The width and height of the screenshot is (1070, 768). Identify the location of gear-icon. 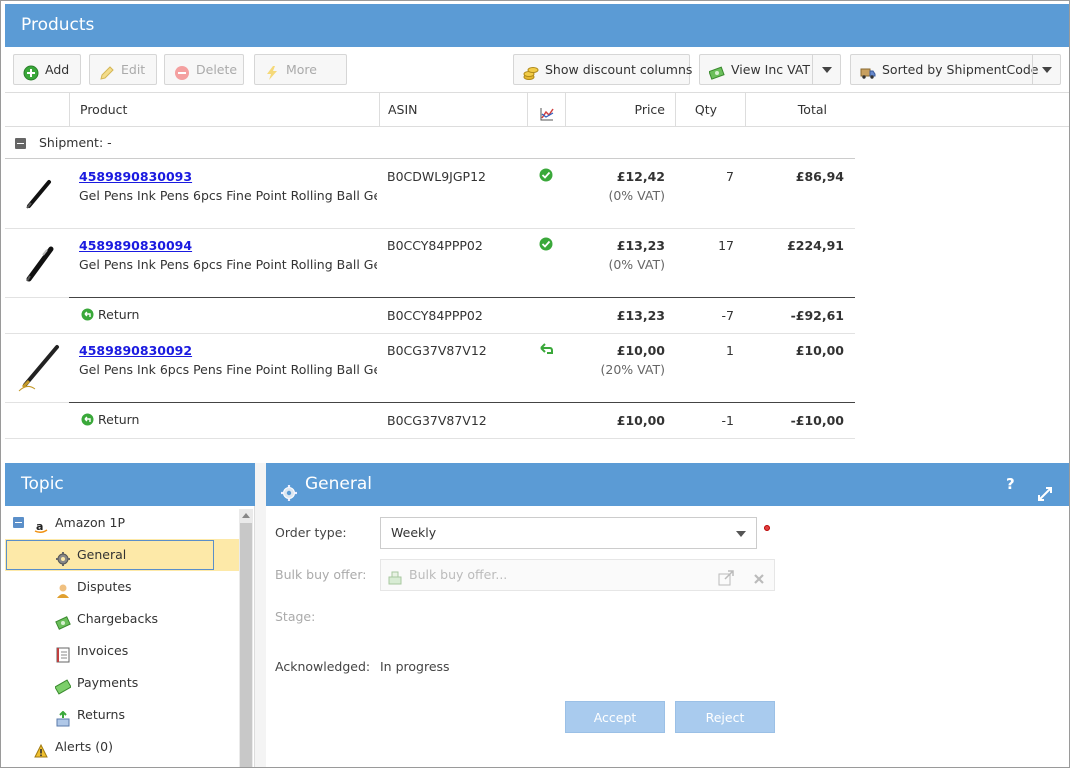
(289, 488).